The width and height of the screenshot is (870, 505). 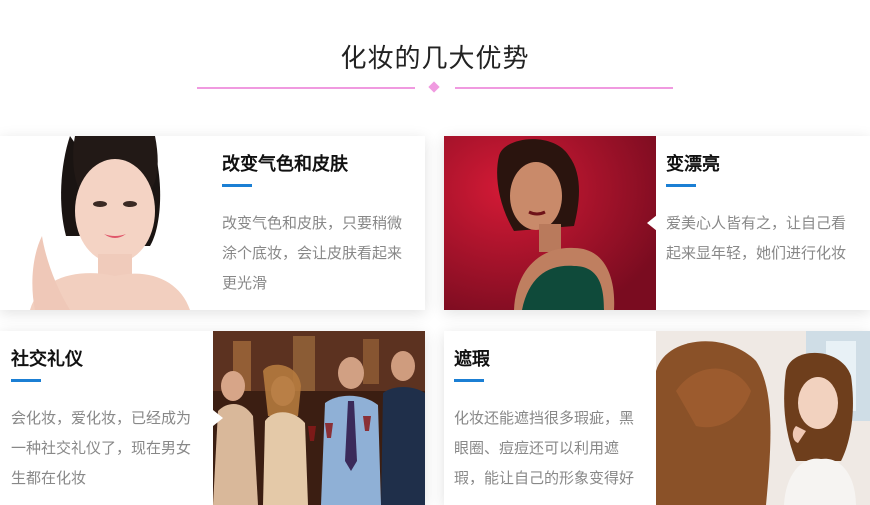 I want to click on divider-line-right, so click(x=564, y=88).